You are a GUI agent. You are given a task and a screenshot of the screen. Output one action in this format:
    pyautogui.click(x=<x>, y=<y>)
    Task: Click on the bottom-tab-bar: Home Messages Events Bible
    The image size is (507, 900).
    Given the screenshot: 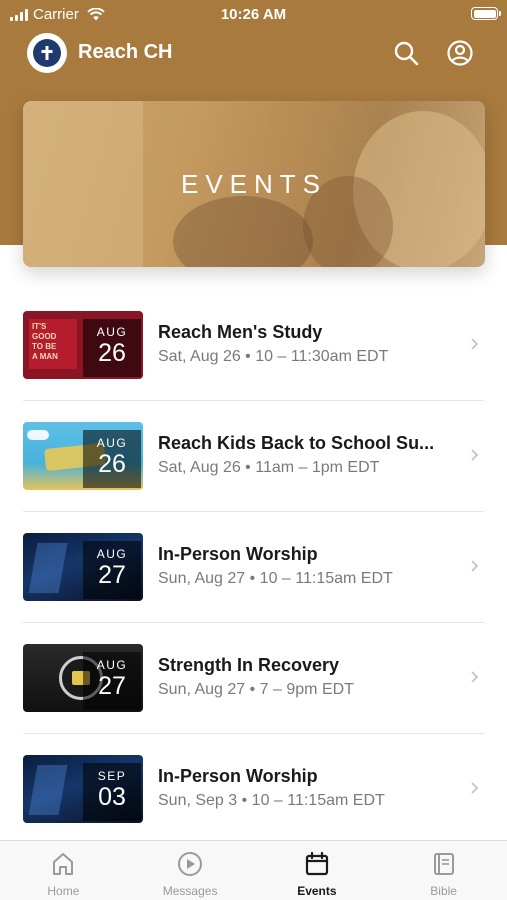 What is the action you would take?
    pyautogui.click(x=253, y=870)
    